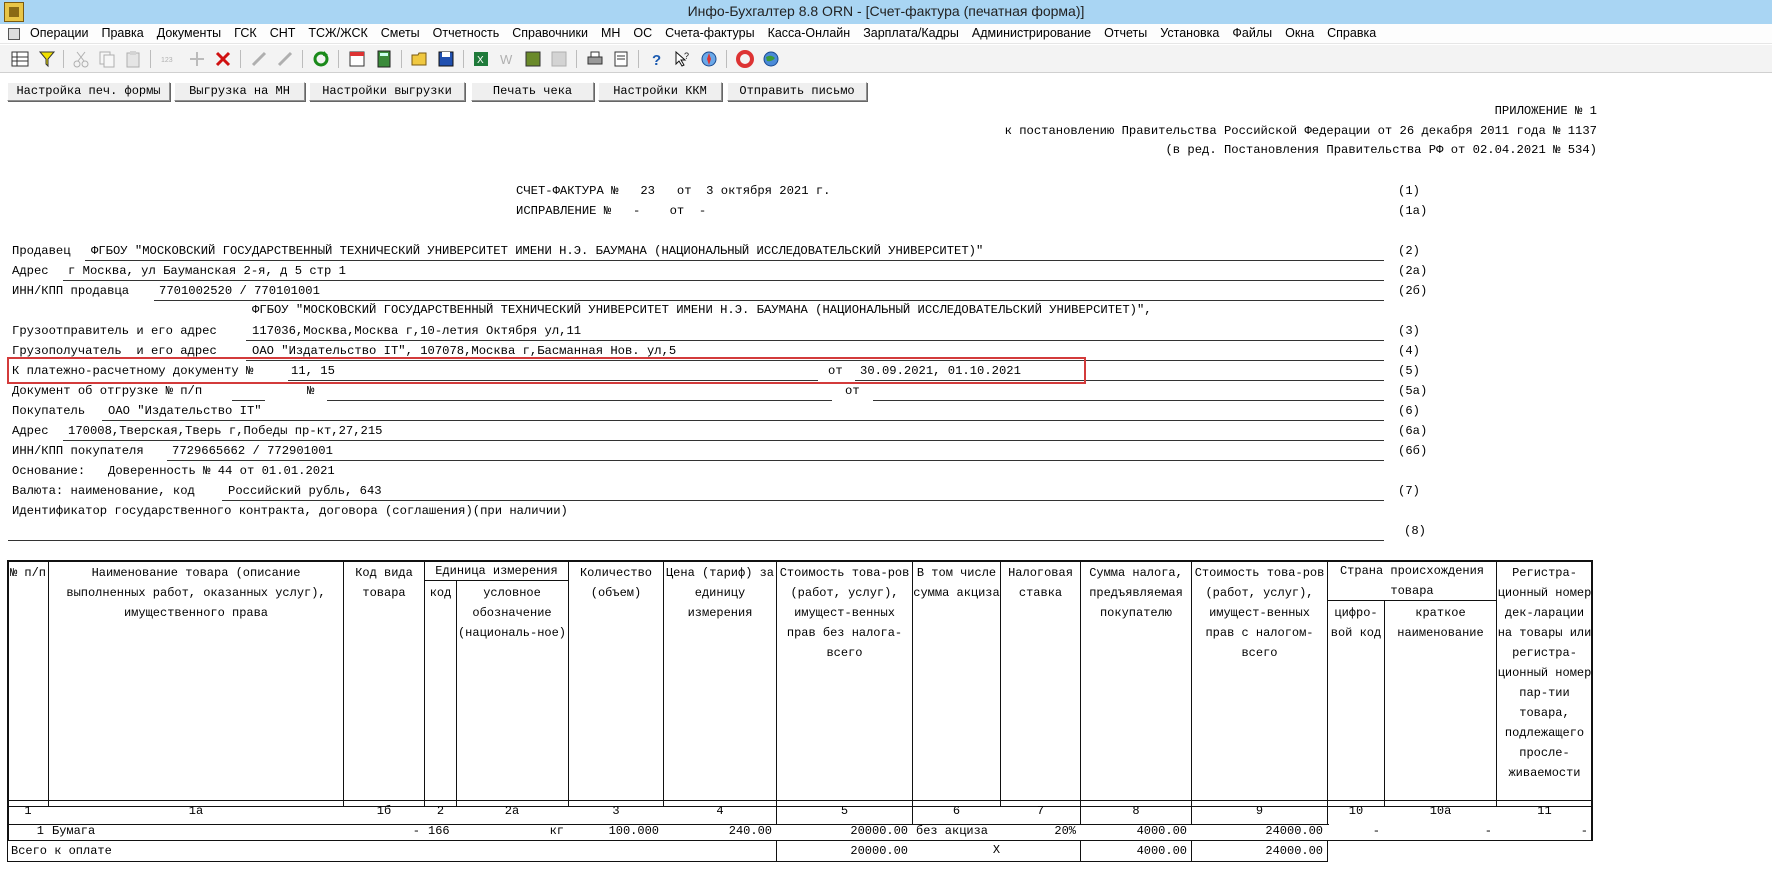 The height and width of the screenshot is (877, 1772). What do you see at coordinates (20, 59) in the screenshot?
I see `table-icon` at bounding box center [20, 59].